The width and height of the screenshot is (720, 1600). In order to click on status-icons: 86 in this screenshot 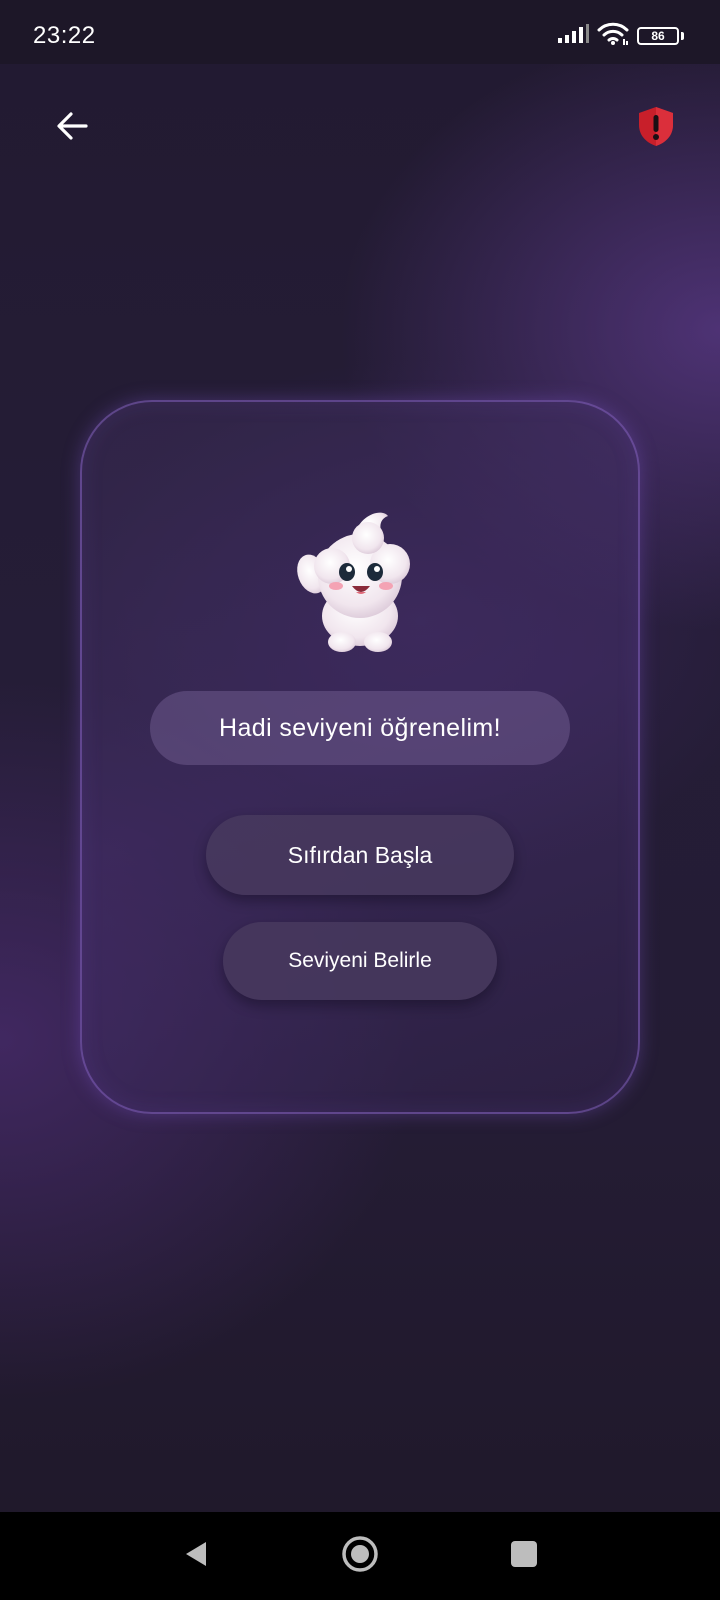, I will do `click(620, 36)`.